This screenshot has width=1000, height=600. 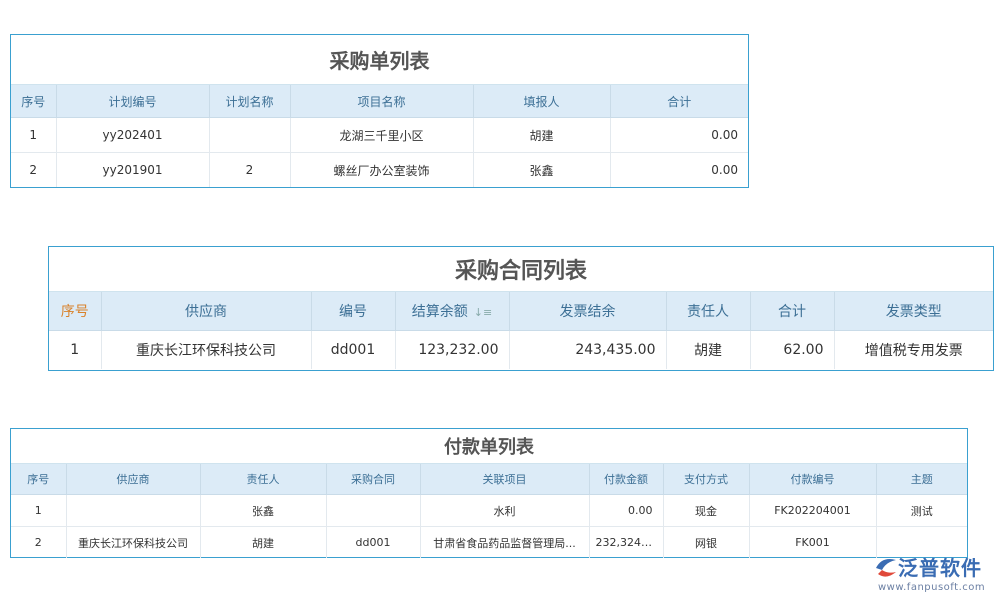 I want to click on cell-plan-name, so click(x=250, y=135).